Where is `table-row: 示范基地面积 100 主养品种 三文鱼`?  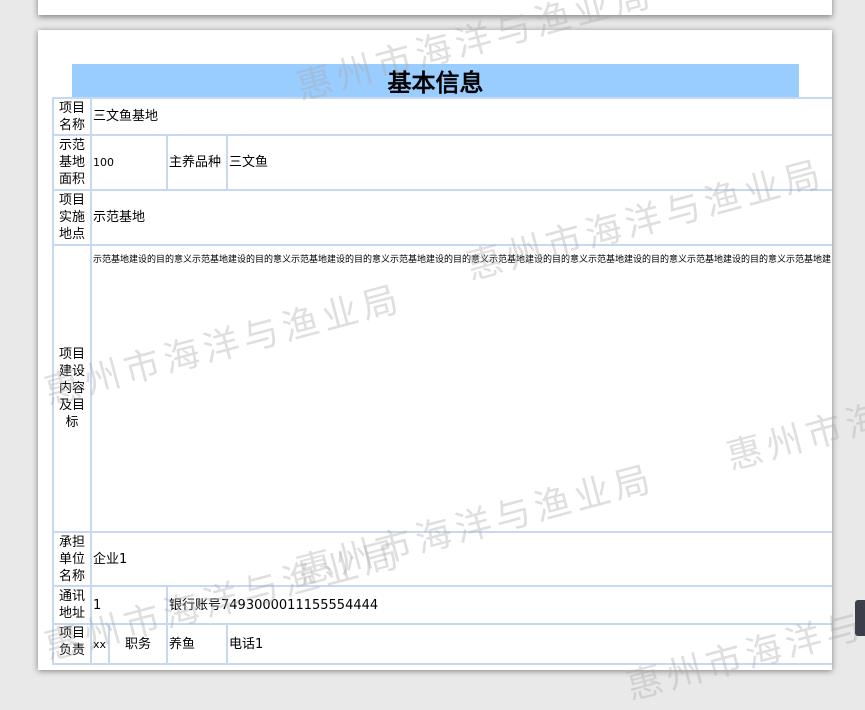 table-row: 示范基地面积 100 主养品种 三文鱼 is located at coordinates (442, 162).